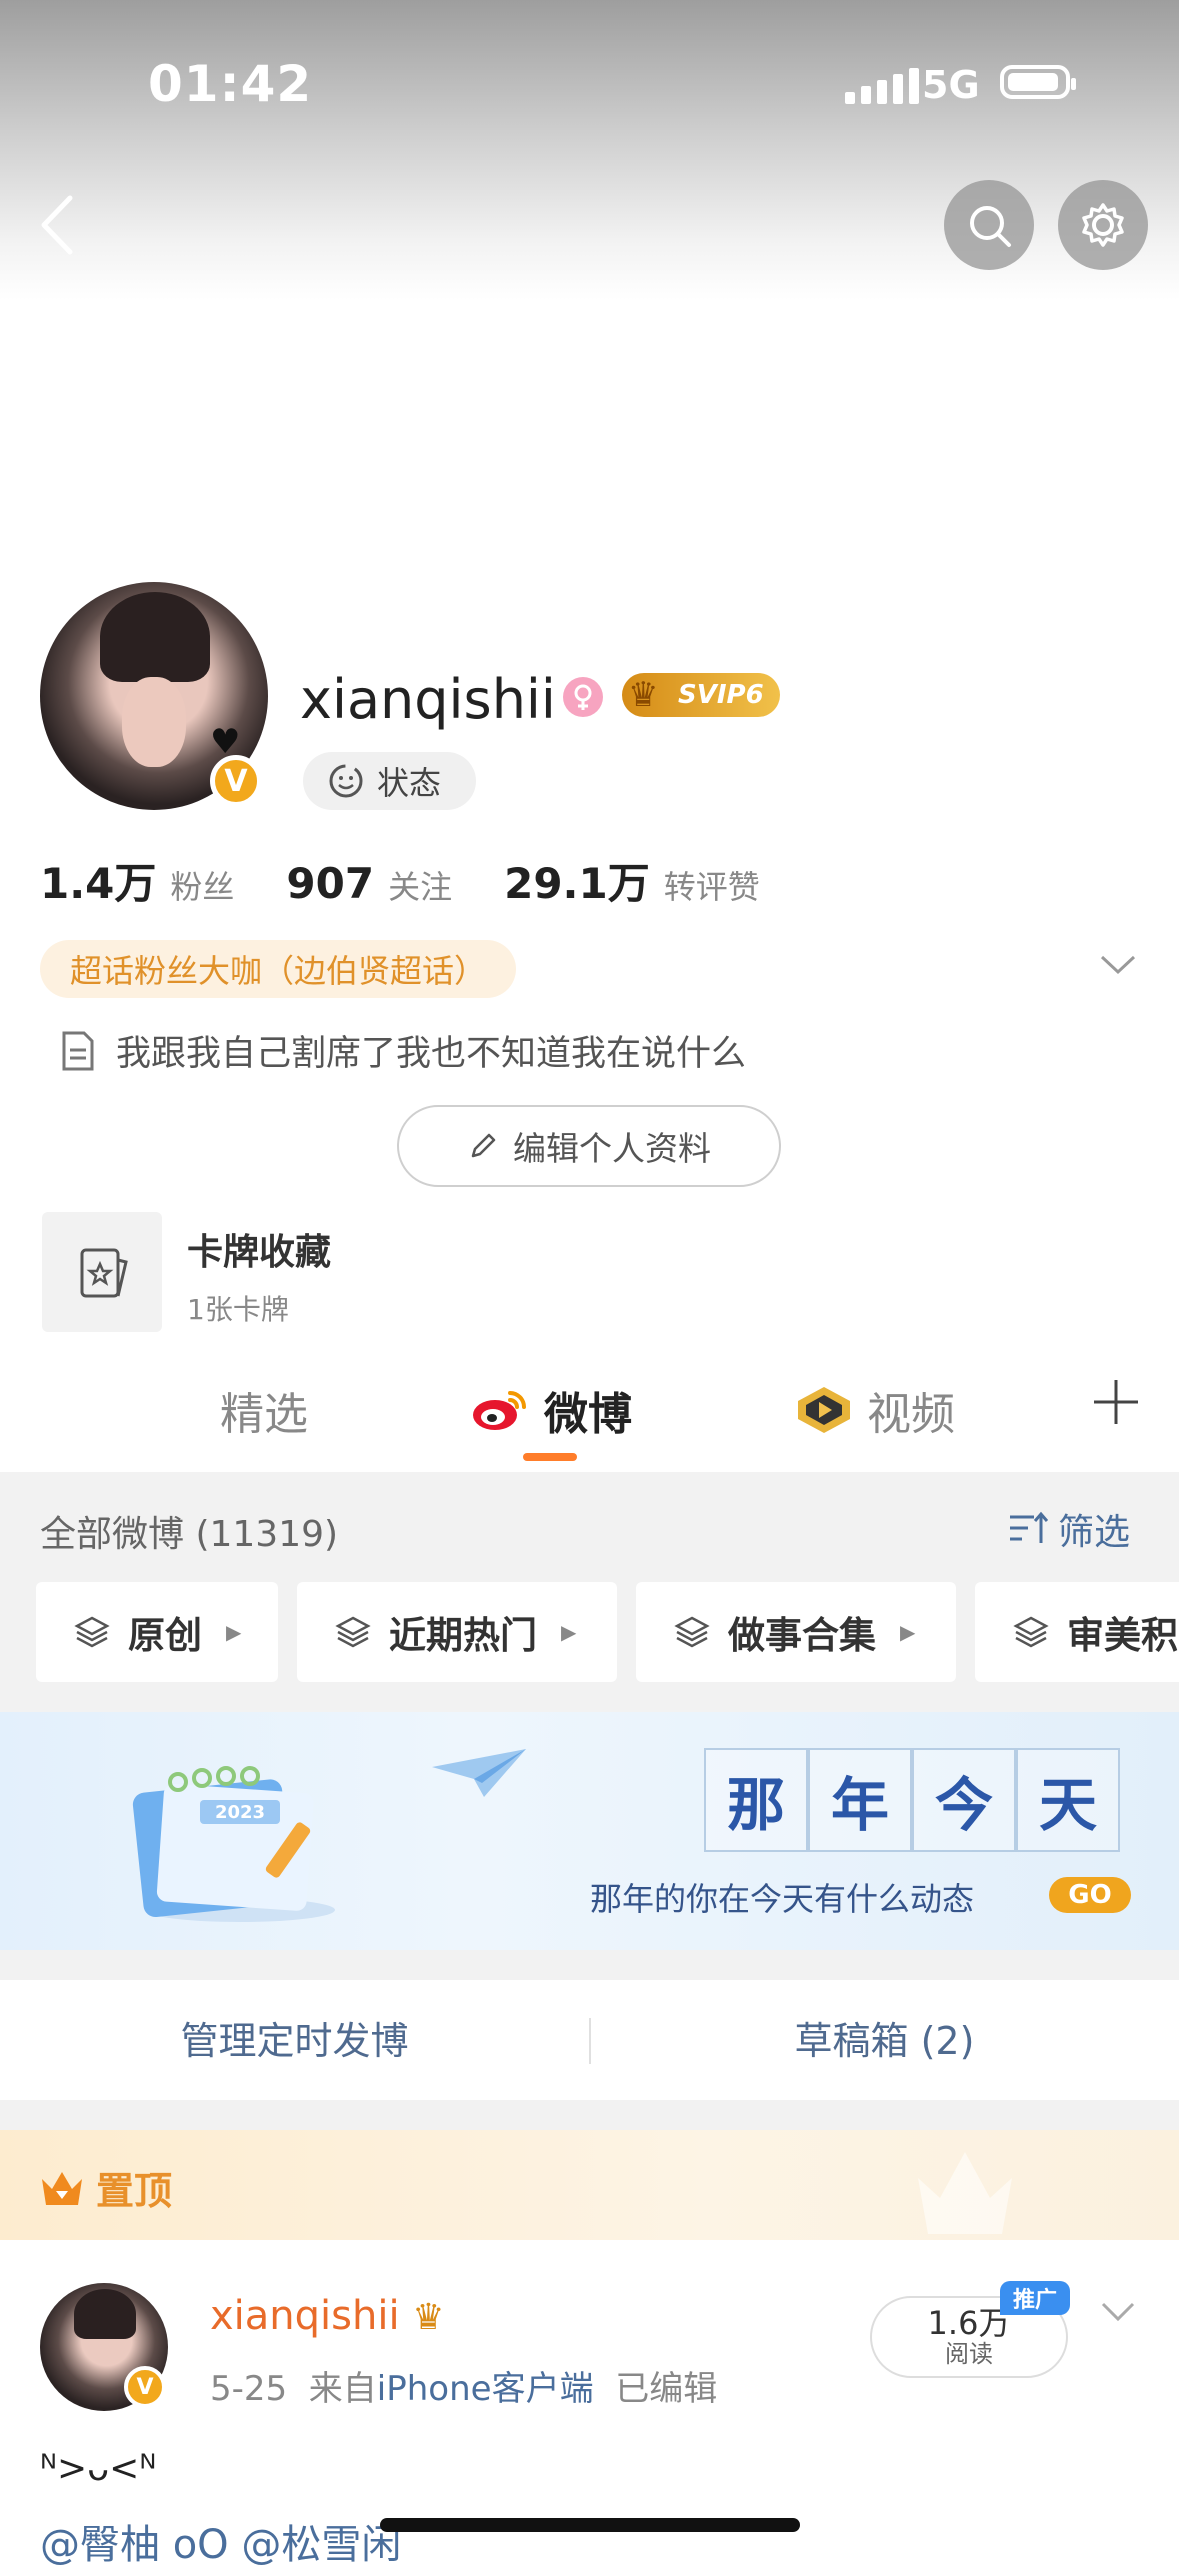  What do you see at coordinates (1038, 82) in the screenshot?
I see `battery-icon` at bounding box center [1038, 82].